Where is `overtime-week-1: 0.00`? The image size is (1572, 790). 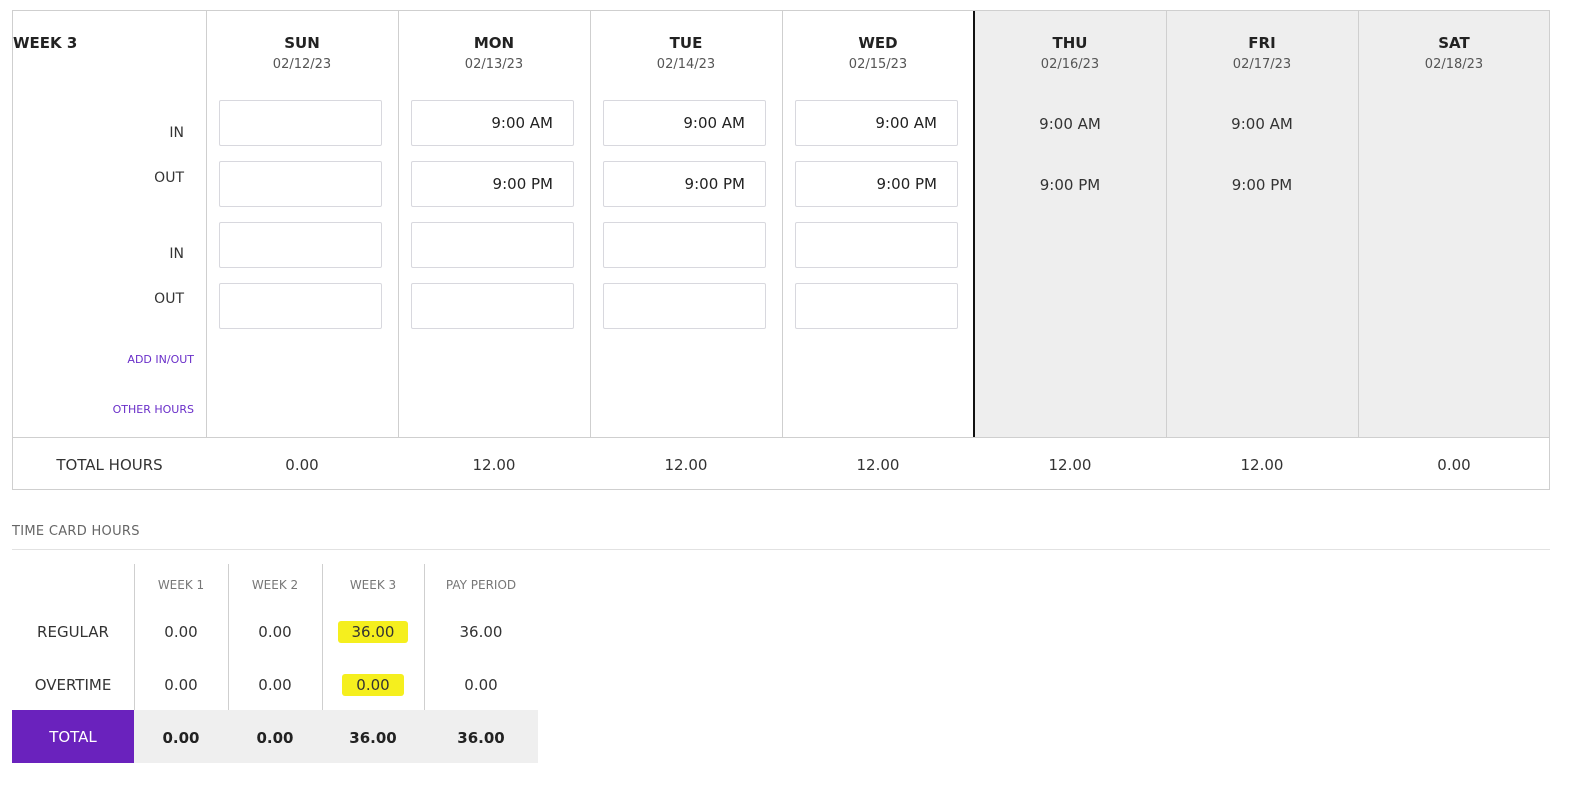 overtime-week-1: 0.00 is located at coordinates (181, 685).